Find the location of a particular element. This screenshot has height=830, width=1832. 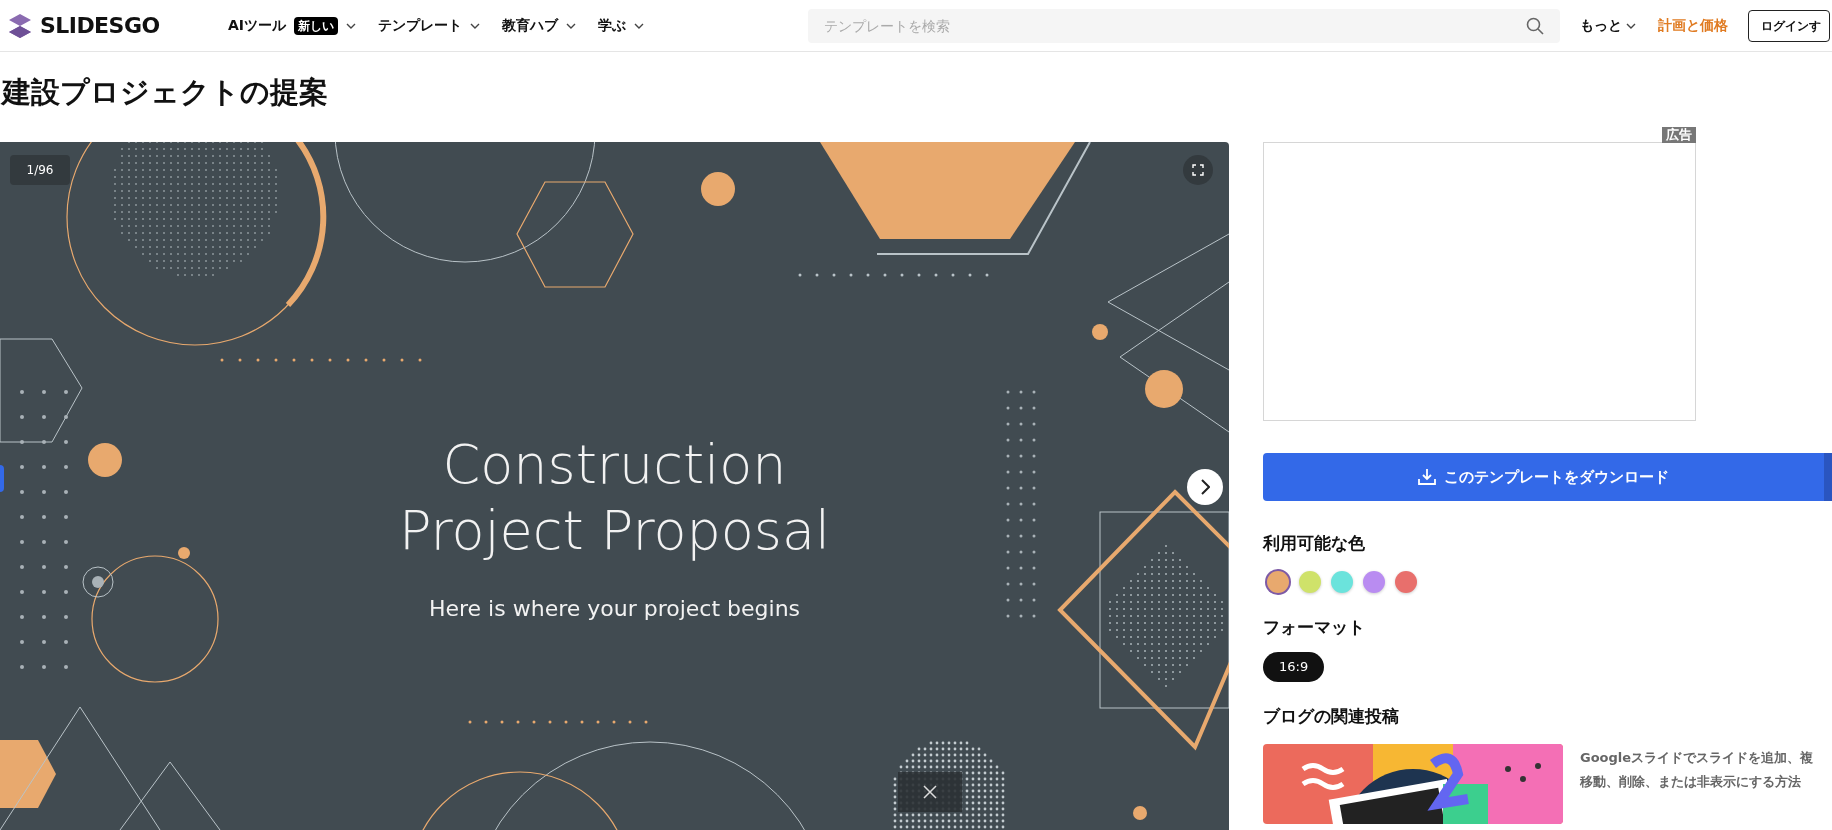

download-icon is located at coordinates (1427, 477).